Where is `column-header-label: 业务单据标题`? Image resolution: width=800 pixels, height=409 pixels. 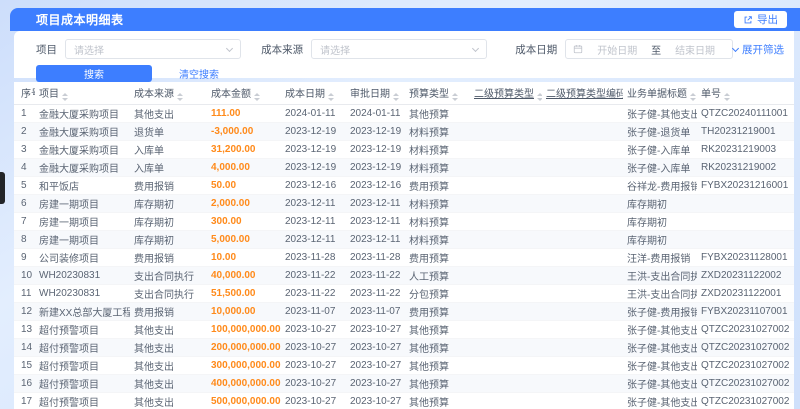 column-header-label: 业务单据标题 is located at coordinates (657, 94).